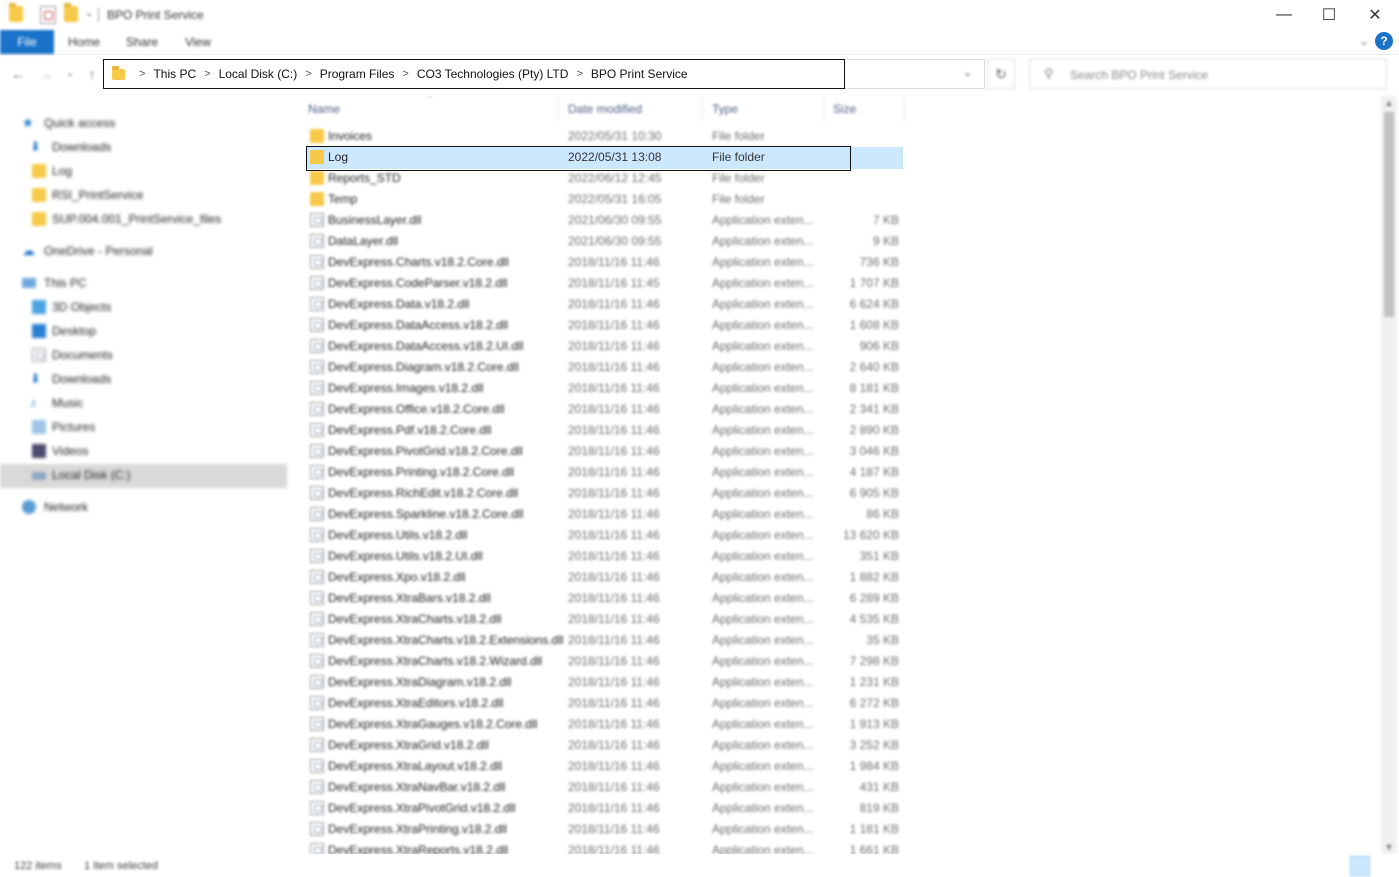  I want to click on column-header-type: Type, so click(725, 109).